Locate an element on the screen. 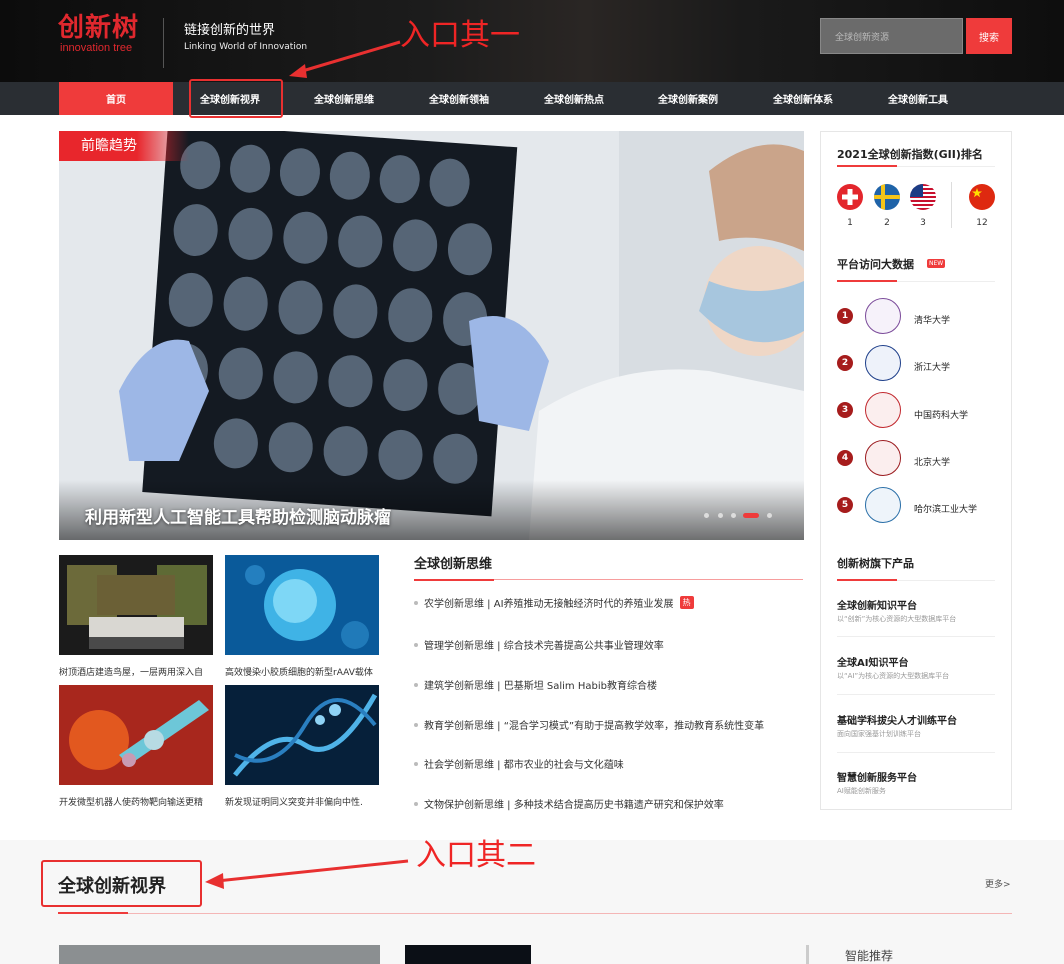  thumb-caption: 树顶酒店建造鸟屋，一层两用深入自 is located at coordinates (137, 671).